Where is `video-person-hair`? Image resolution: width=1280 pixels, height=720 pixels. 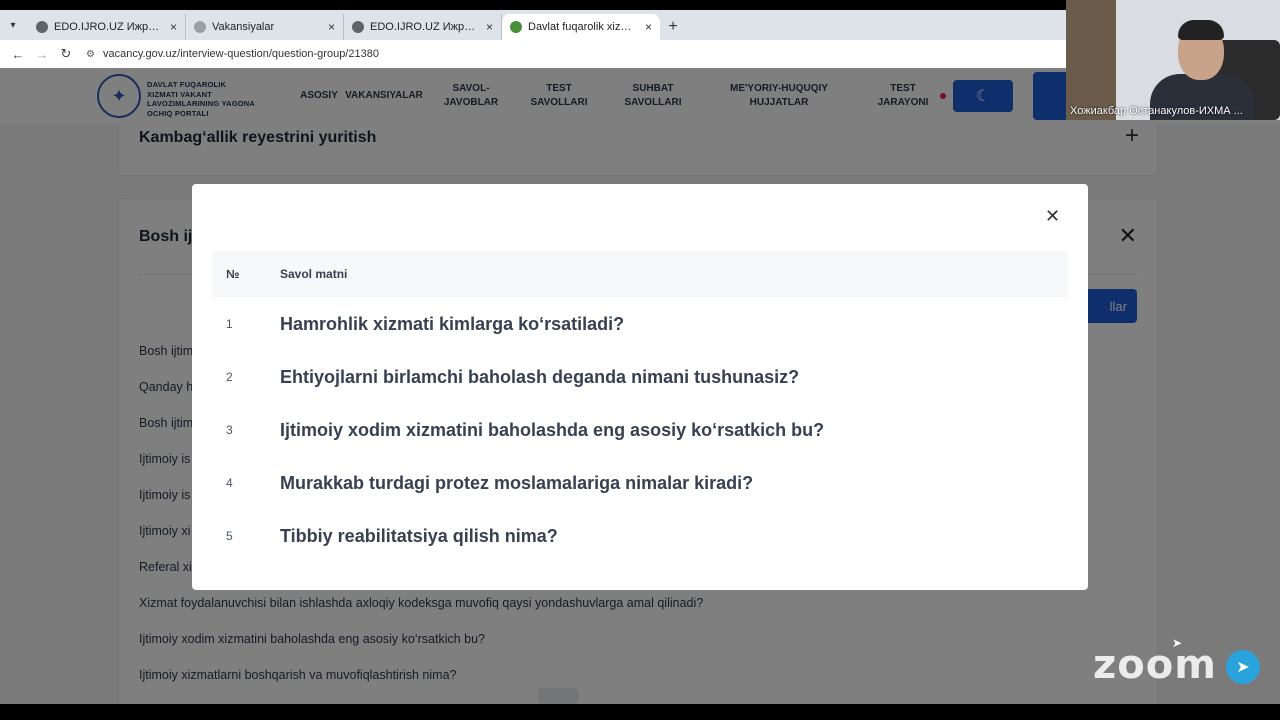 video-person-hair is located at coordinates (1201, 30).